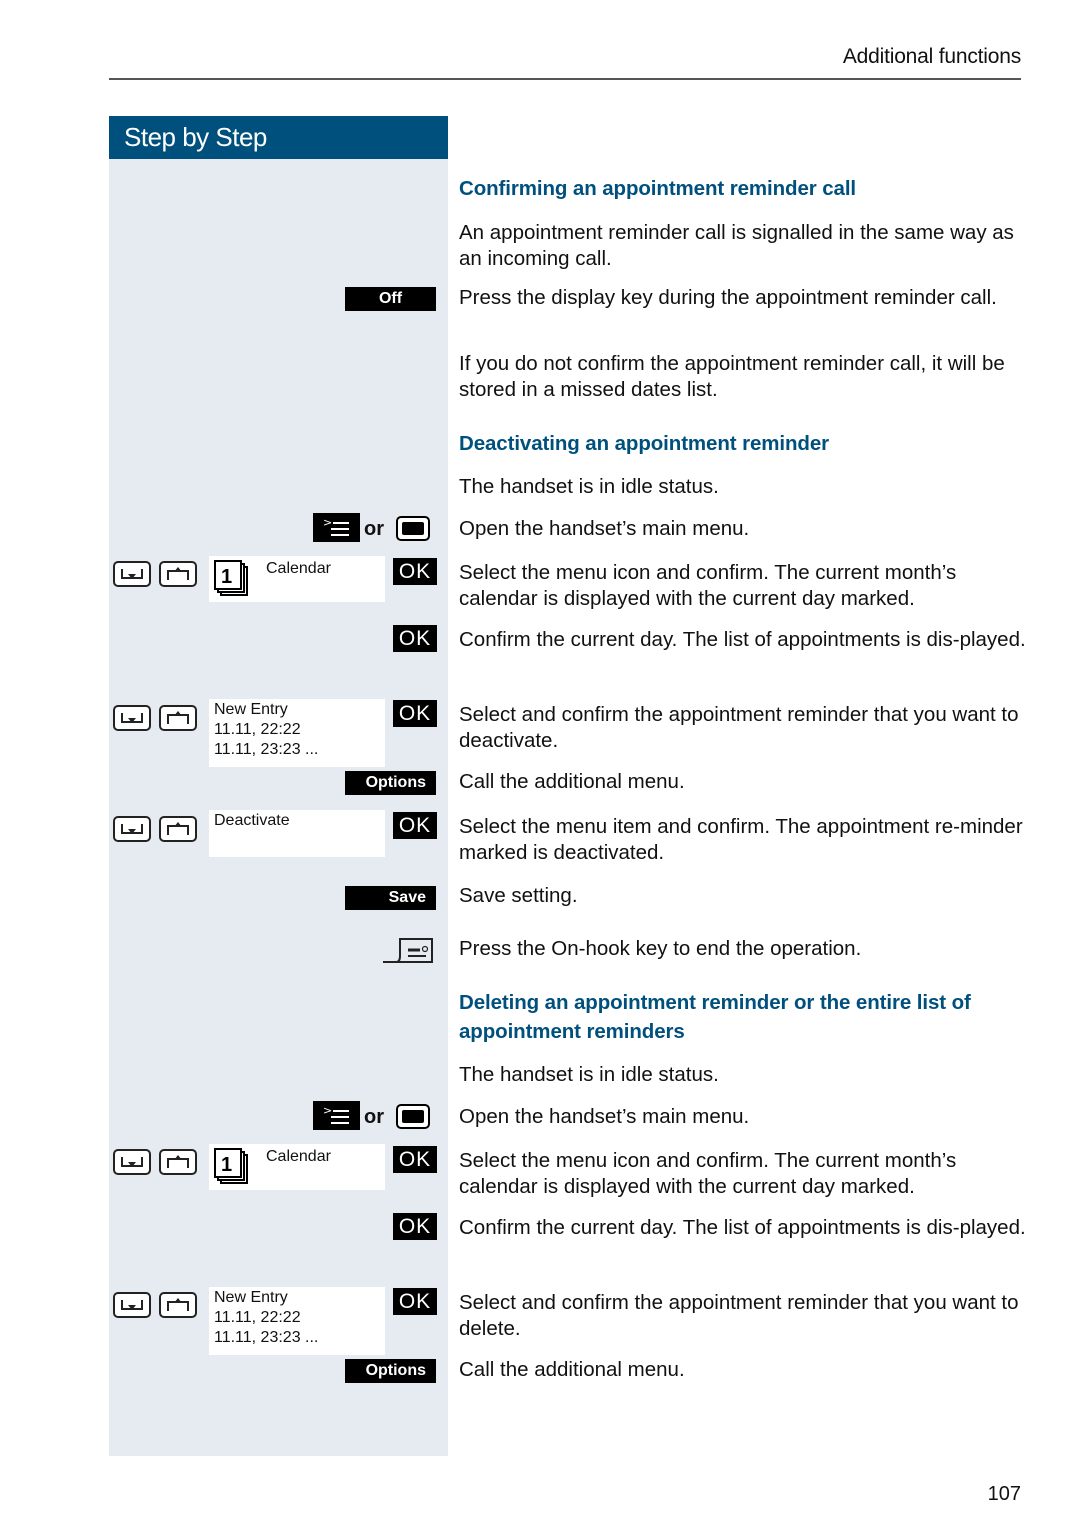 The width and height of the screenshot is (1080, 1529). What do you see at coordinates (658, 188) in the screenshot?
I see `section-heading-confirming: Confirming an appointment reminder call` at bounding box center [658, 188].